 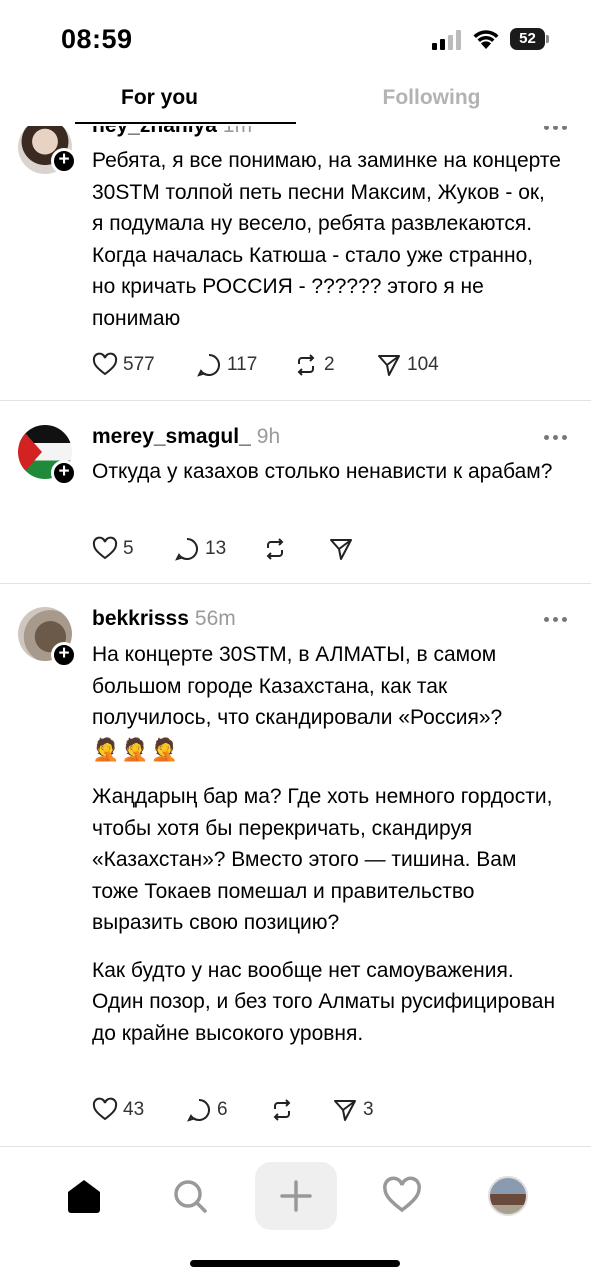 What do you see at coordinates (159, 98) in the screenshot?
I see `tab-for-you: For you` at bounding box center [159, 98].